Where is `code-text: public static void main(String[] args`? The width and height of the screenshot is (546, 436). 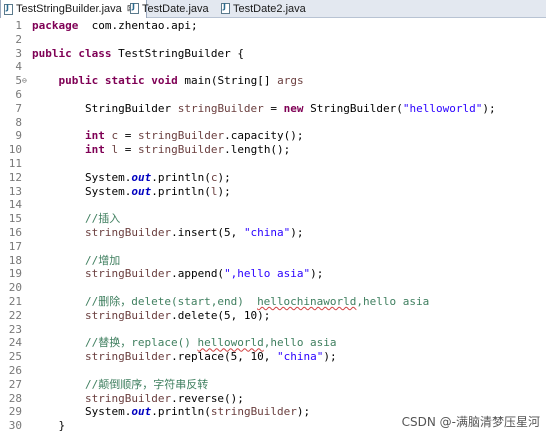
code-text: public static void main(String[] args is located at coordinates (168, 81).